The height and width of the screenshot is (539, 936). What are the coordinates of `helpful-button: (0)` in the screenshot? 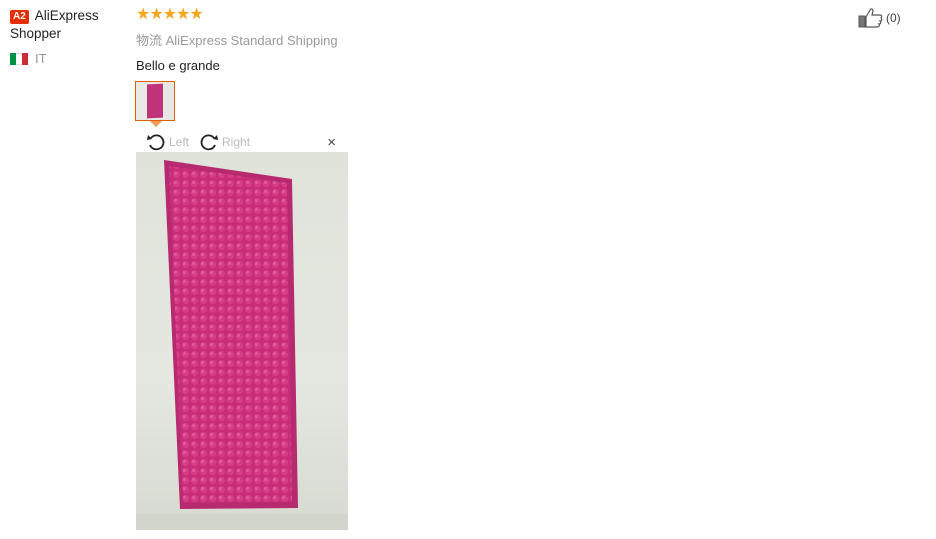 It's located at (879, 18).